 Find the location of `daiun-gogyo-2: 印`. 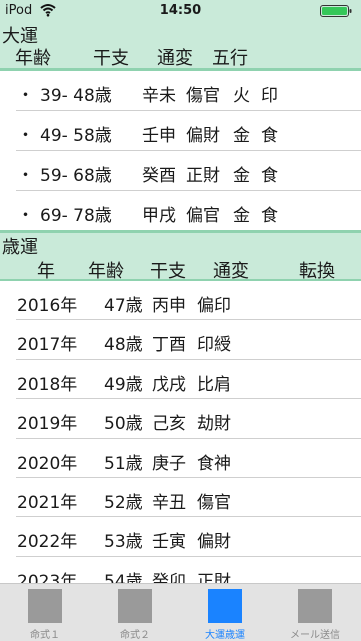

daiun-gogyo-2: 印 is located at coordinates (269, 96).